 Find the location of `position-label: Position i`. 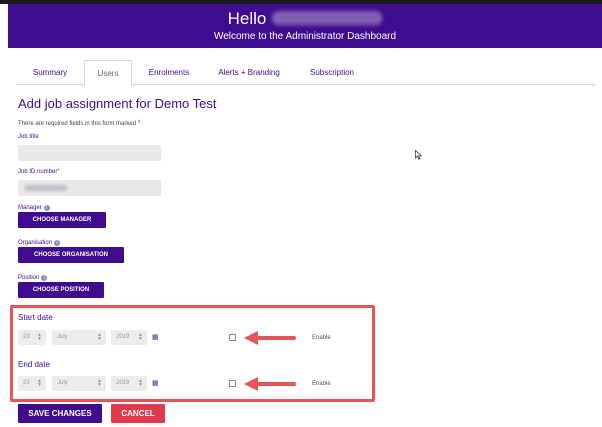

position-label: Position i is located at coordinates (33, 278).